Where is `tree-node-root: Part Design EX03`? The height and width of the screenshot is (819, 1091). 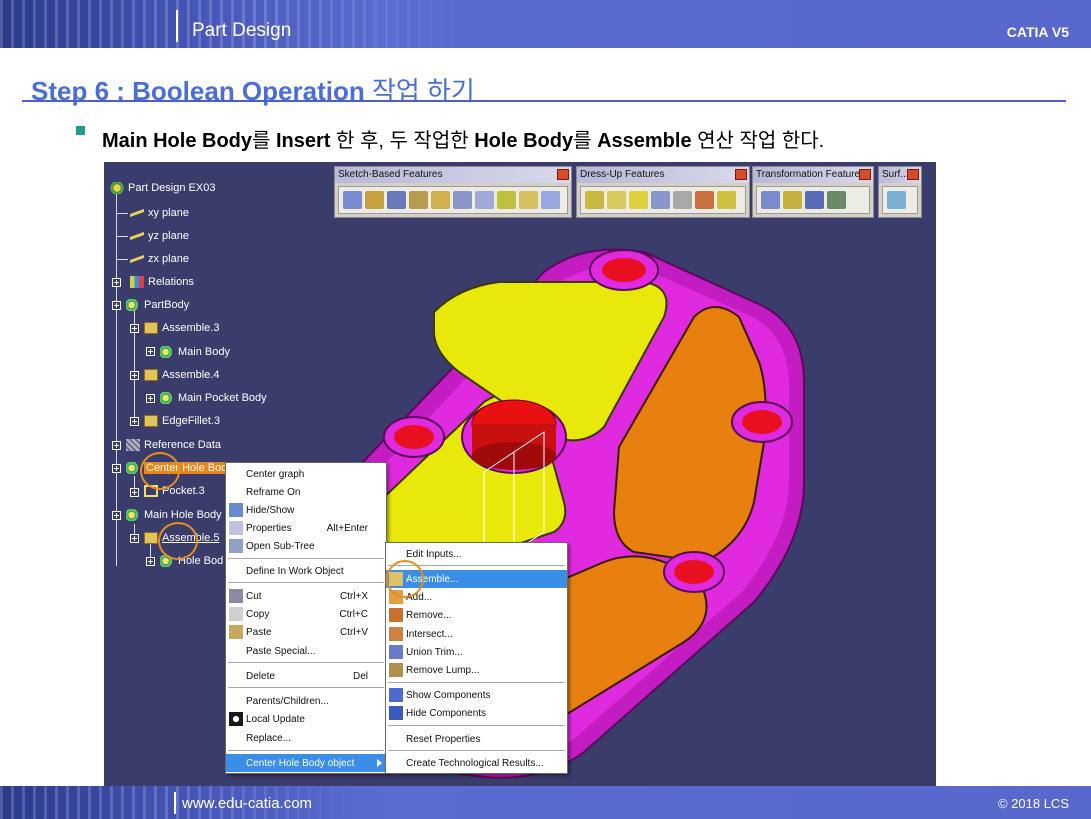
tree-node-root: Part Design EX03 is located at coordinates (162, 188).